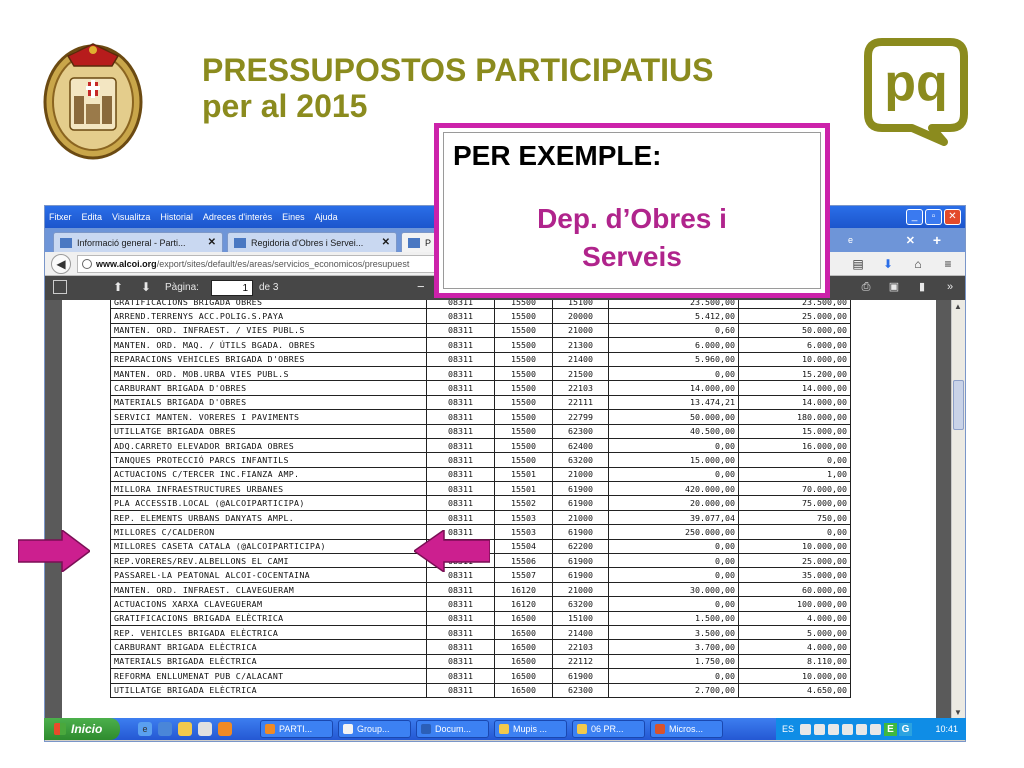 This screenshot has height=768, width=1024. I want to click on menu-ajuda: Ajuda, so click(326, 217).